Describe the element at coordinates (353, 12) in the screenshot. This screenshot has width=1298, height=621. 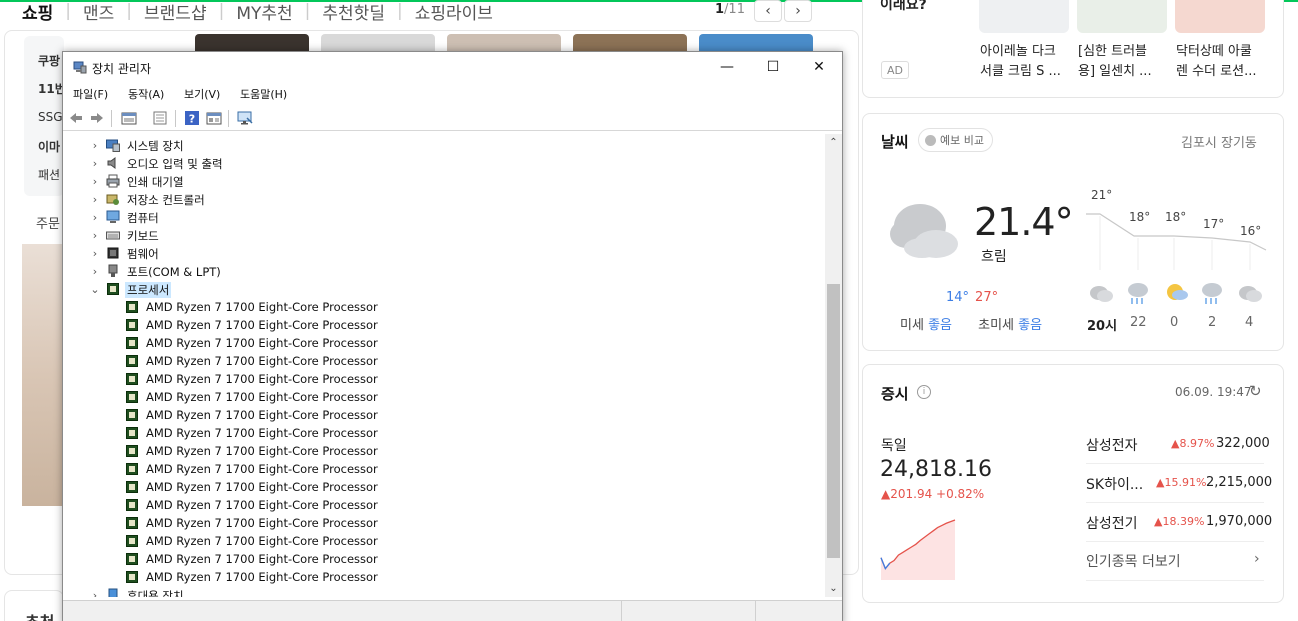
I see `tab-hotdeal: 추천핫딜` at that location.